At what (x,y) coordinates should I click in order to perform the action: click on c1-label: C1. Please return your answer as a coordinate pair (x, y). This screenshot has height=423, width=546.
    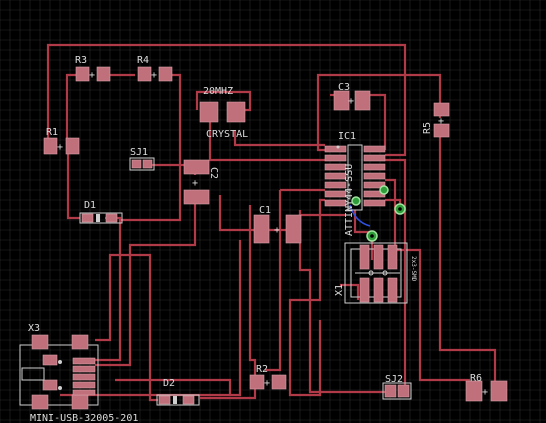
    Looking at the image, I should click on (265, 210).